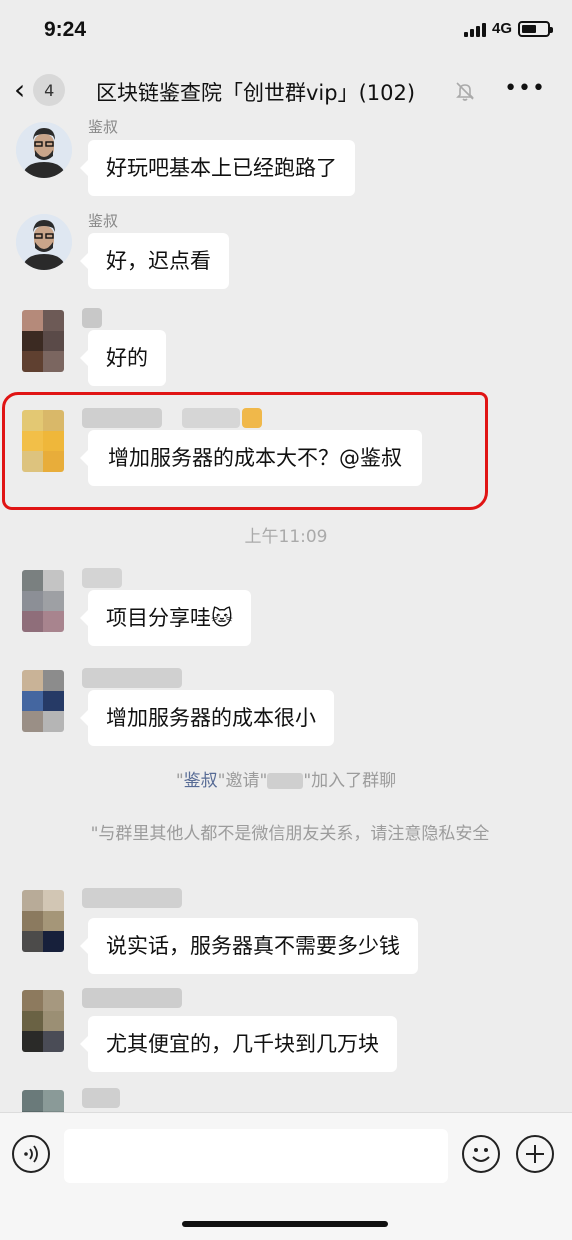 The image size is (572, 1240). I want to click on message-bubble: 尤其便宜的，几千块到几万块, so click(238, 1044).